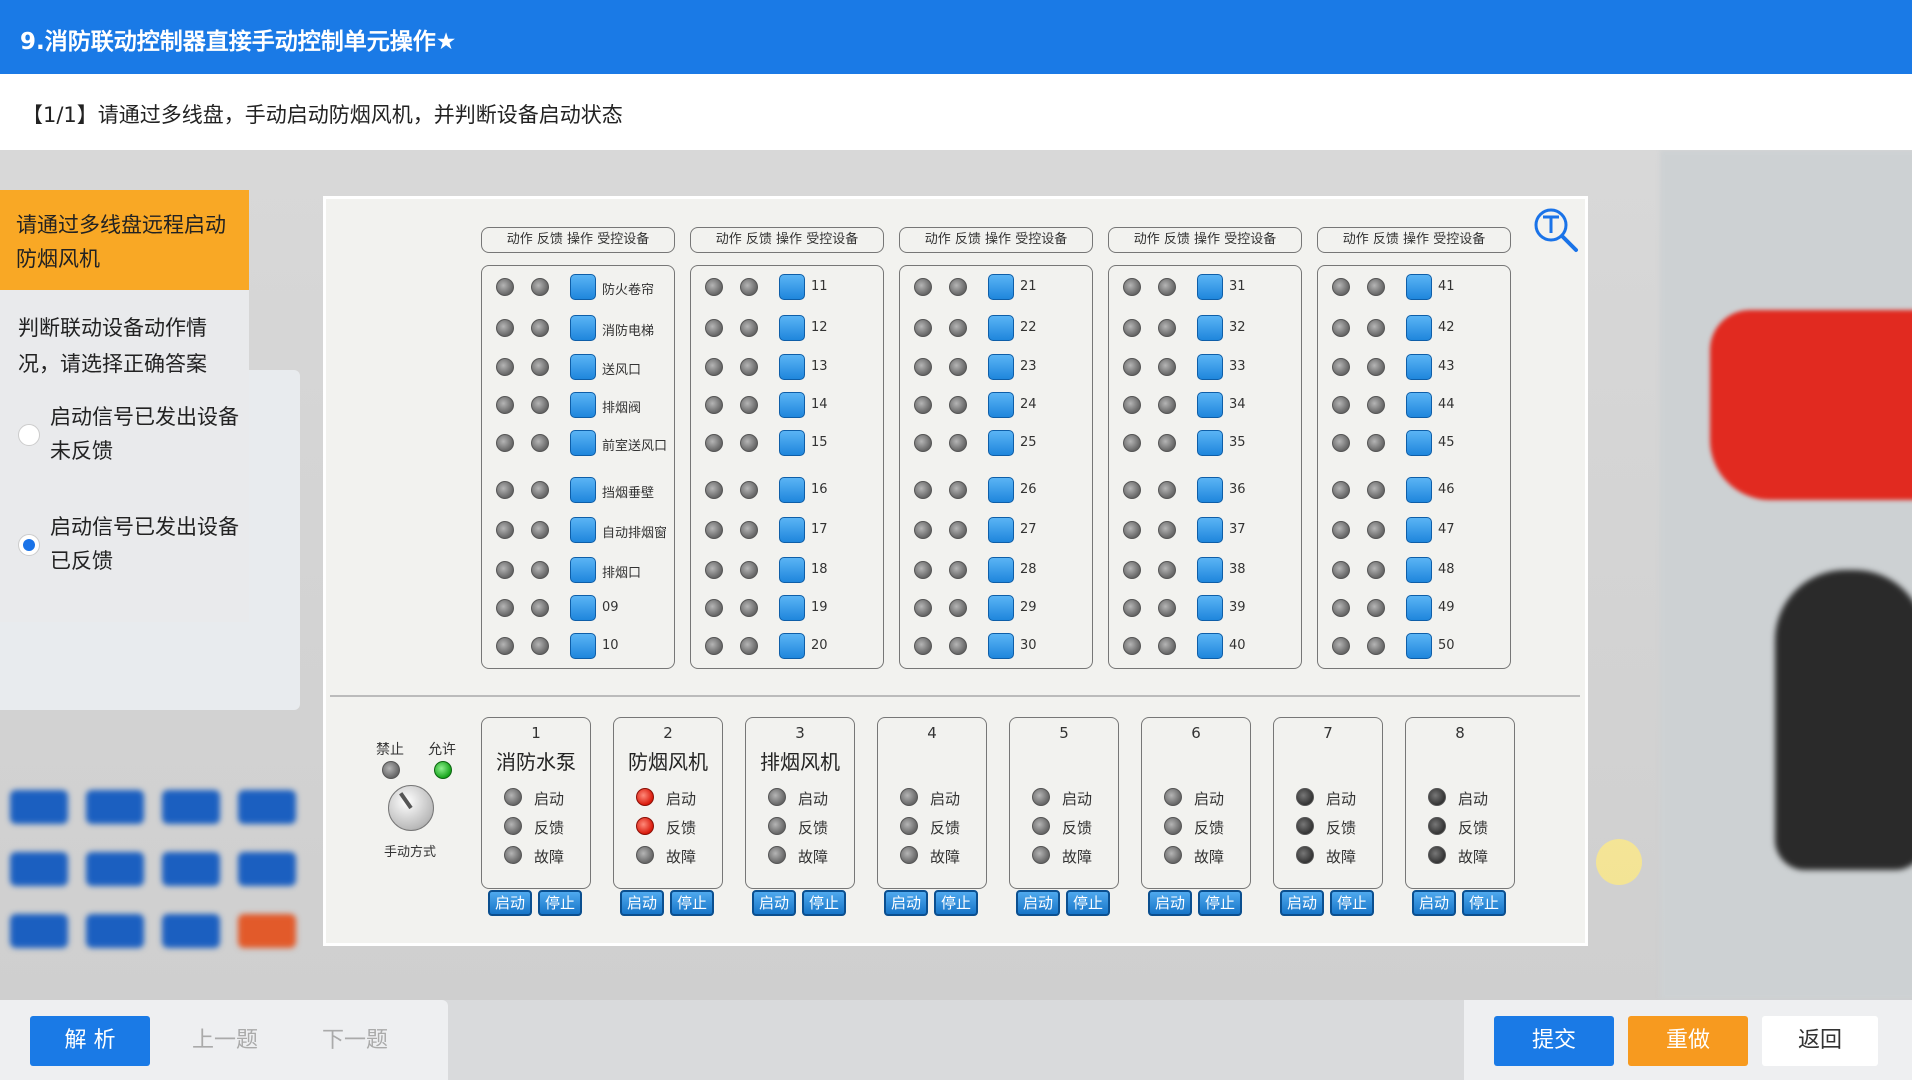  What do you see at coordinates (1820, 1041) in the screenshot?
I see `back-button: 返回` at bounding box center [1820, 1041].